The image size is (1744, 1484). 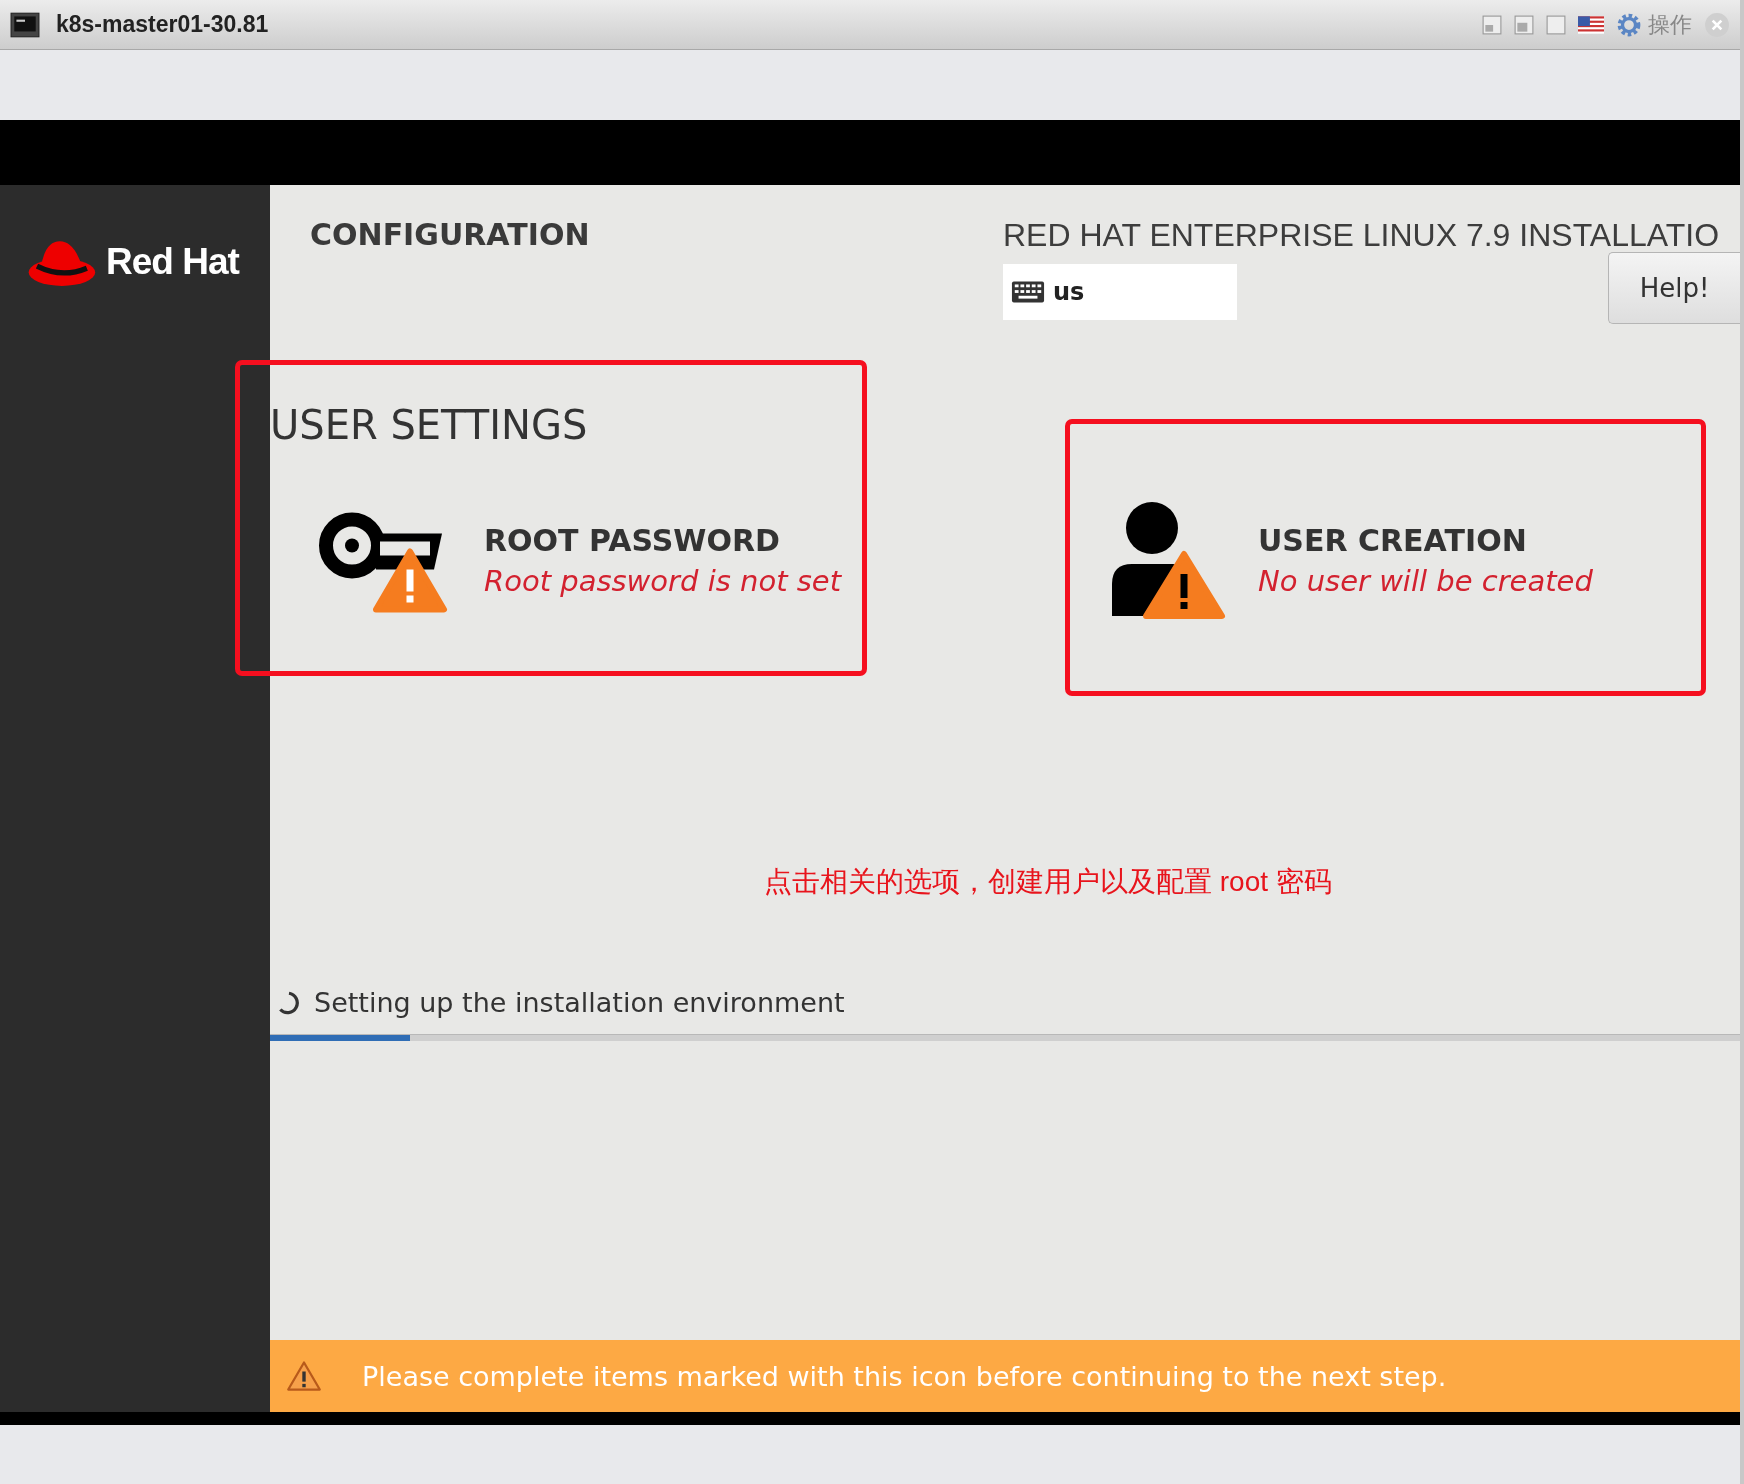 What do you see at coordinates (450, 235) in the screenshot?
I see `section-title: CONFIGURATION` at bounding box center [450, 235].